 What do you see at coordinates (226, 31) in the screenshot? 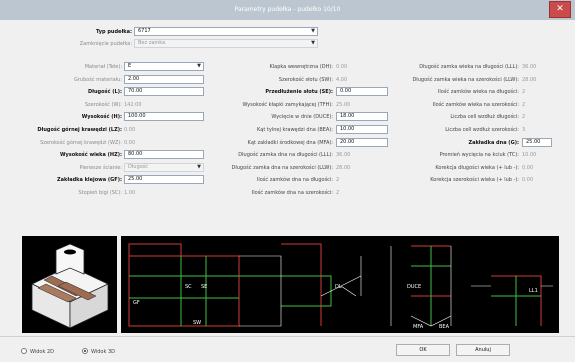
I see `box-type-select: 6717 ▼` at bounding box center [226, 31].